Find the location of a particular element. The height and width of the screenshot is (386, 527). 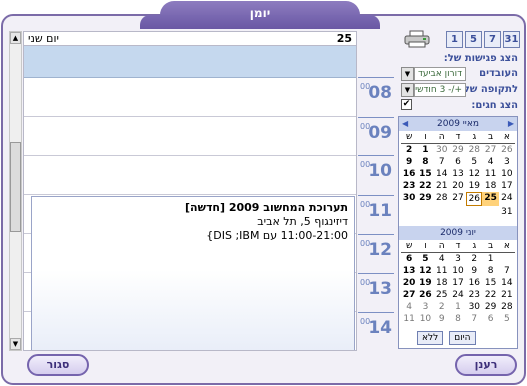

prev-month-icon: ◀ is located at coordinates (405, 124).